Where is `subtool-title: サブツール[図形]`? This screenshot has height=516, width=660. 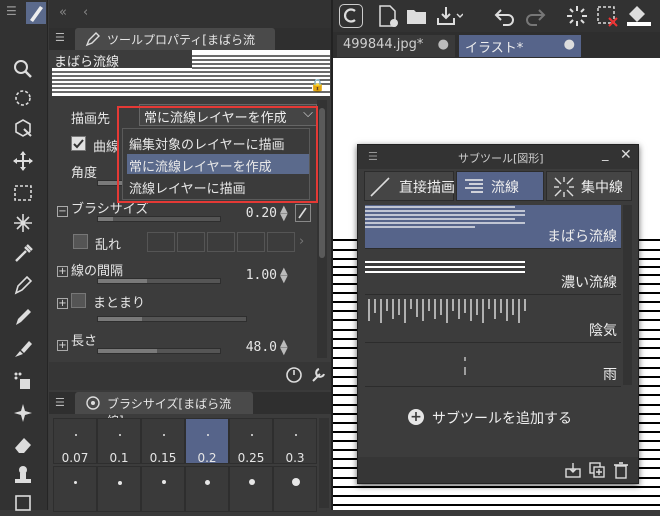 subtool-title: サブツール[図形] is located at coordinates (501, 158).